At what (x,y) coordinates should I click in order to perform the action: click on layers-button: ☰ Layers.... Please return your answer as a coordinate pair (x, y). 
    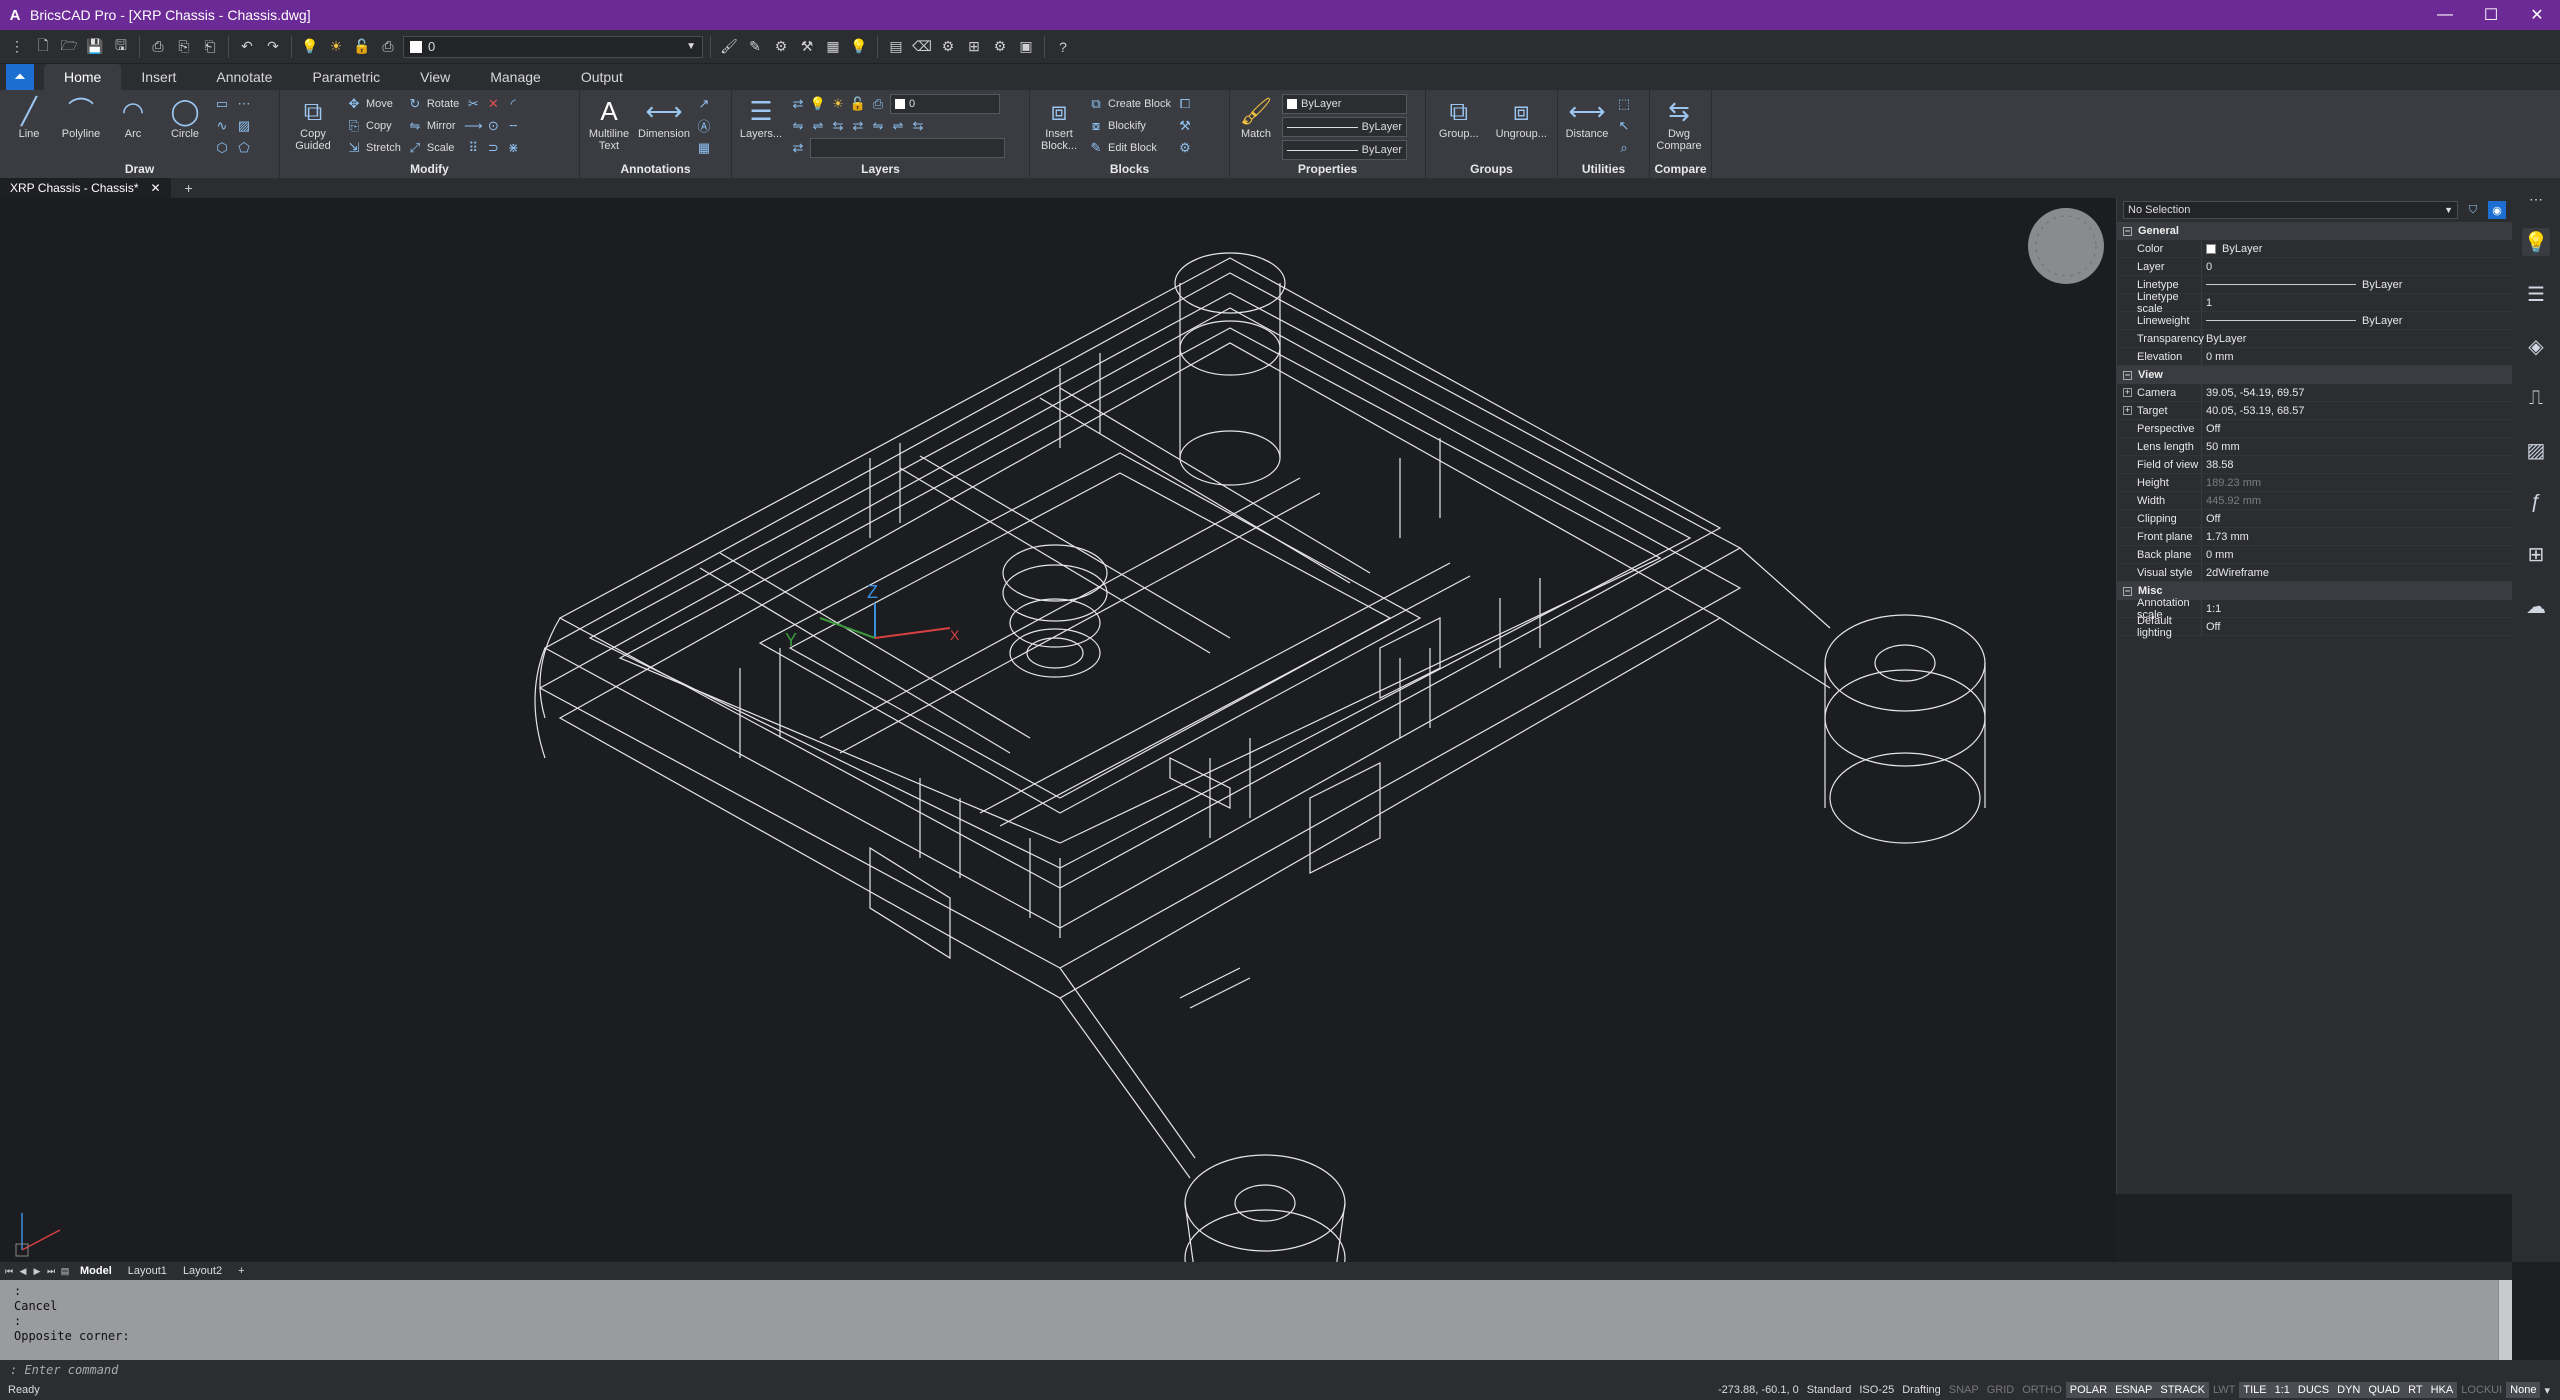
    Looking at the image, I should click on (761, 117).